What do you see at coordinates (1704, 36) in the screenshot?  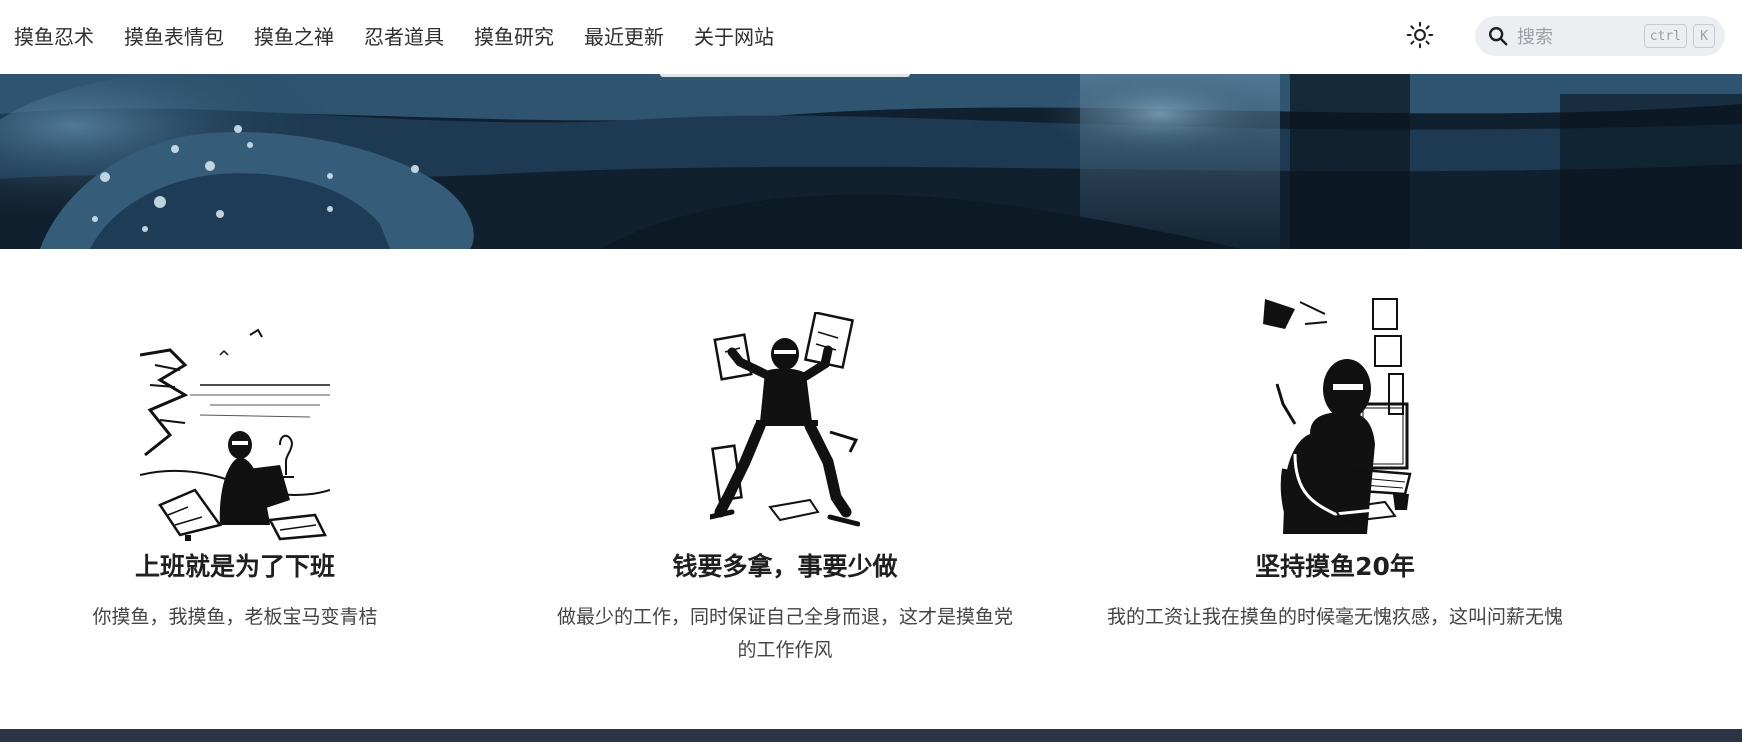 I see `shortcut-key-k: K` at bounding box center [1704, 36].